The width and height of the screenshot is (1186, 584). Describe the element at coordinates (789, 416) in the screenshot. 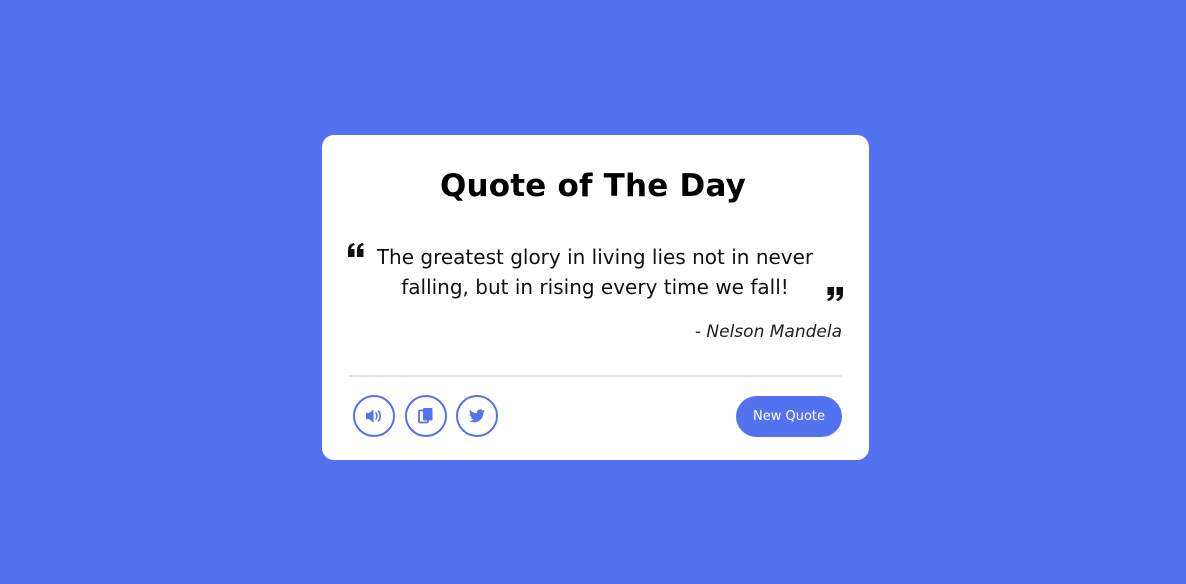

I see `new-quote-button: New Quote` at that location.